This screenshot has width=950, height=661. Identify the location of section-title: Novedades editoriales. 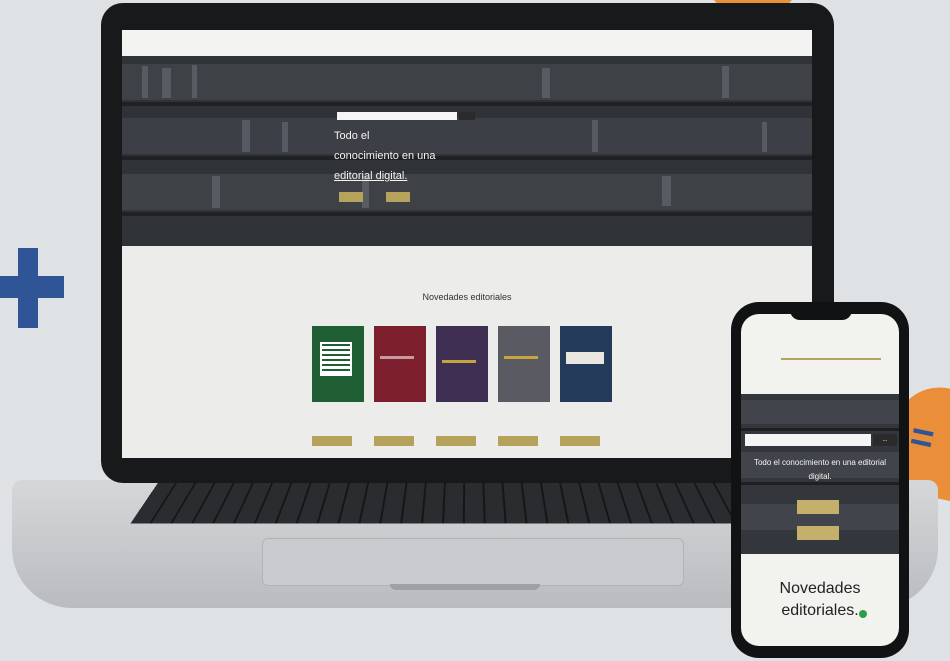
(467, 297).